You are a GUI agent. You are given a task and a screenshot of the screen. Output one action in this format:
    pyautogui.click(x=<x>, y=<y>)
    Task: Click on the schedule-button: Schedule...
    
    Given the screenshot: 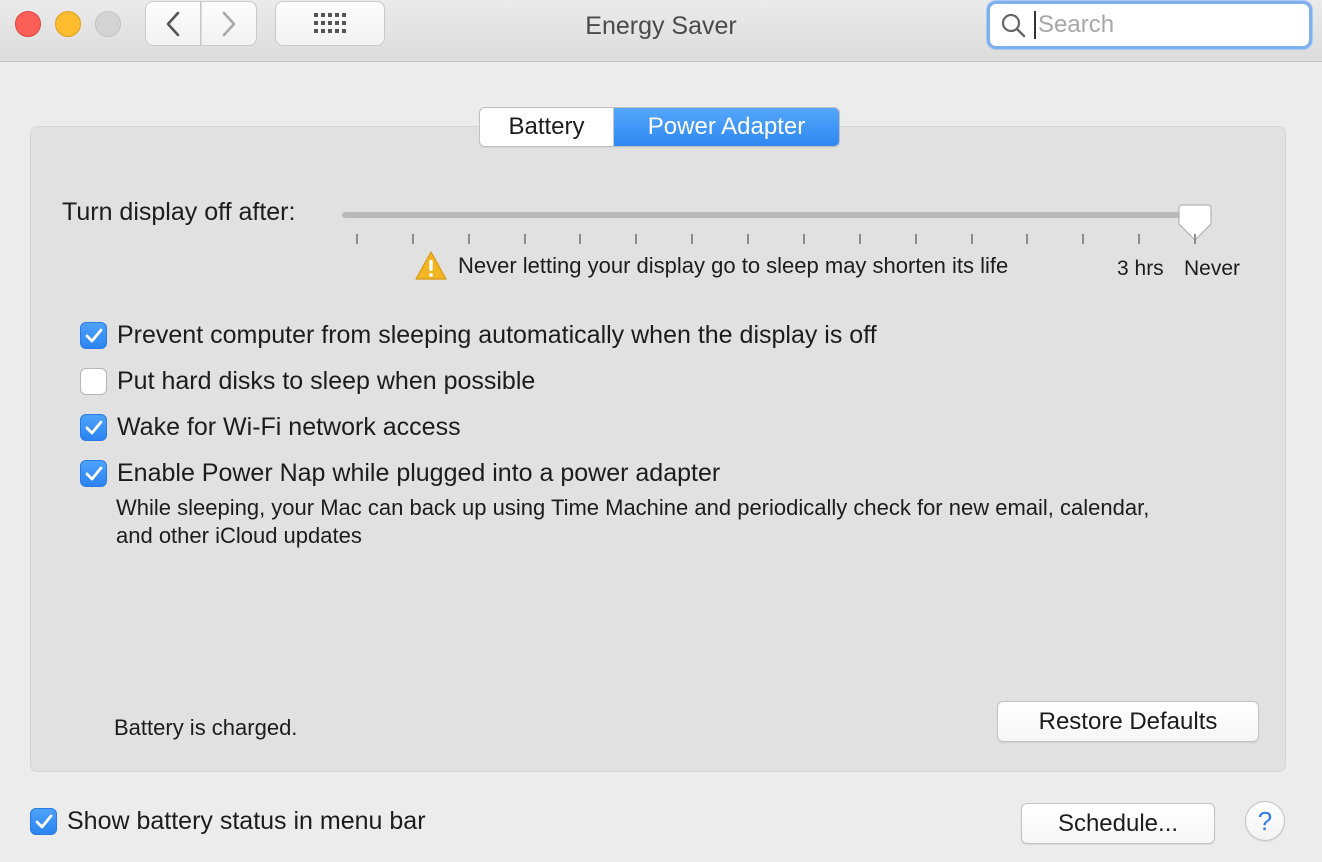 What is the action you would take?
    pyautogui.click(x=1118, y=823)
    